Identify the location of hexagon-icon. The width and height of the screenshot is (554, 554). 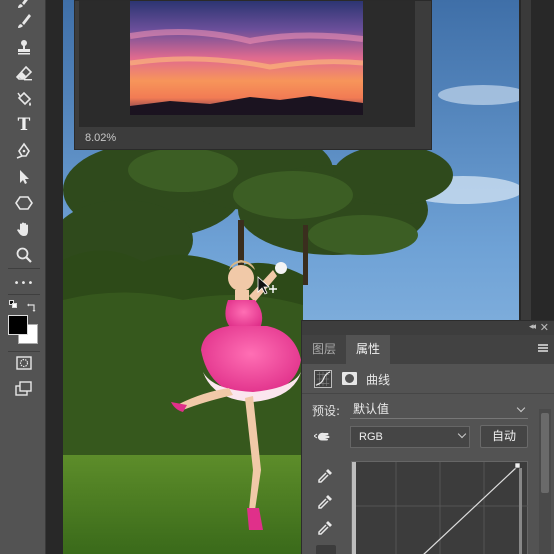
(24, 203).